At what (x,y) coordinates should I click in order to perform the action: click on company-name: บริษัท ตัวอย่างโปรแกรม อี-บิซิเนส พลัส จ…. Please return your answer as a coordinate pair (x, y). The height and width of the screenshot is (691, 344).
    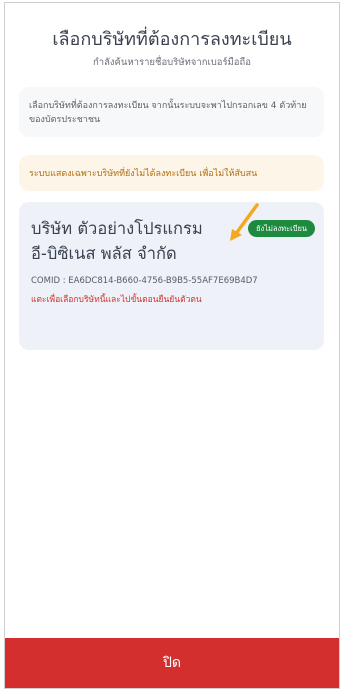
    Looking at the image, I should click on (131, 241).